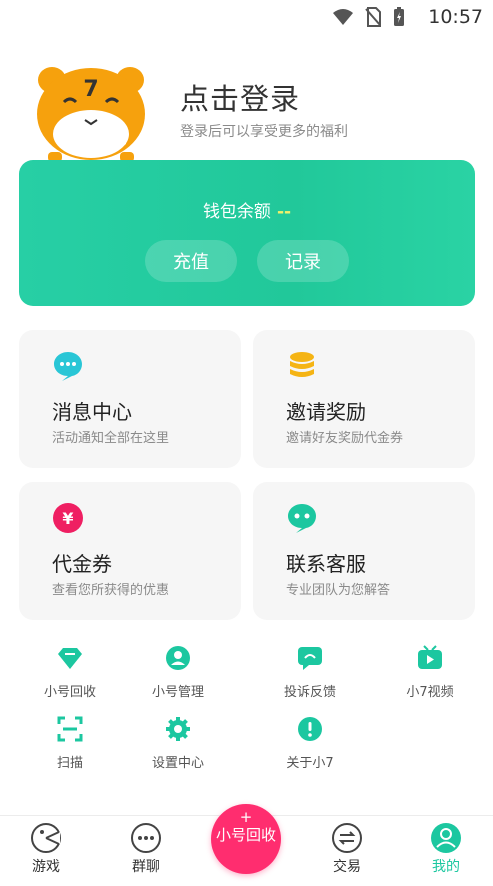 The image size is (493, 886). What do you see at coordinates (345, 438) in the screenshot?
I see `card-subtitle: 邀请好友奖励代金券` at bounding box center [345, 438].